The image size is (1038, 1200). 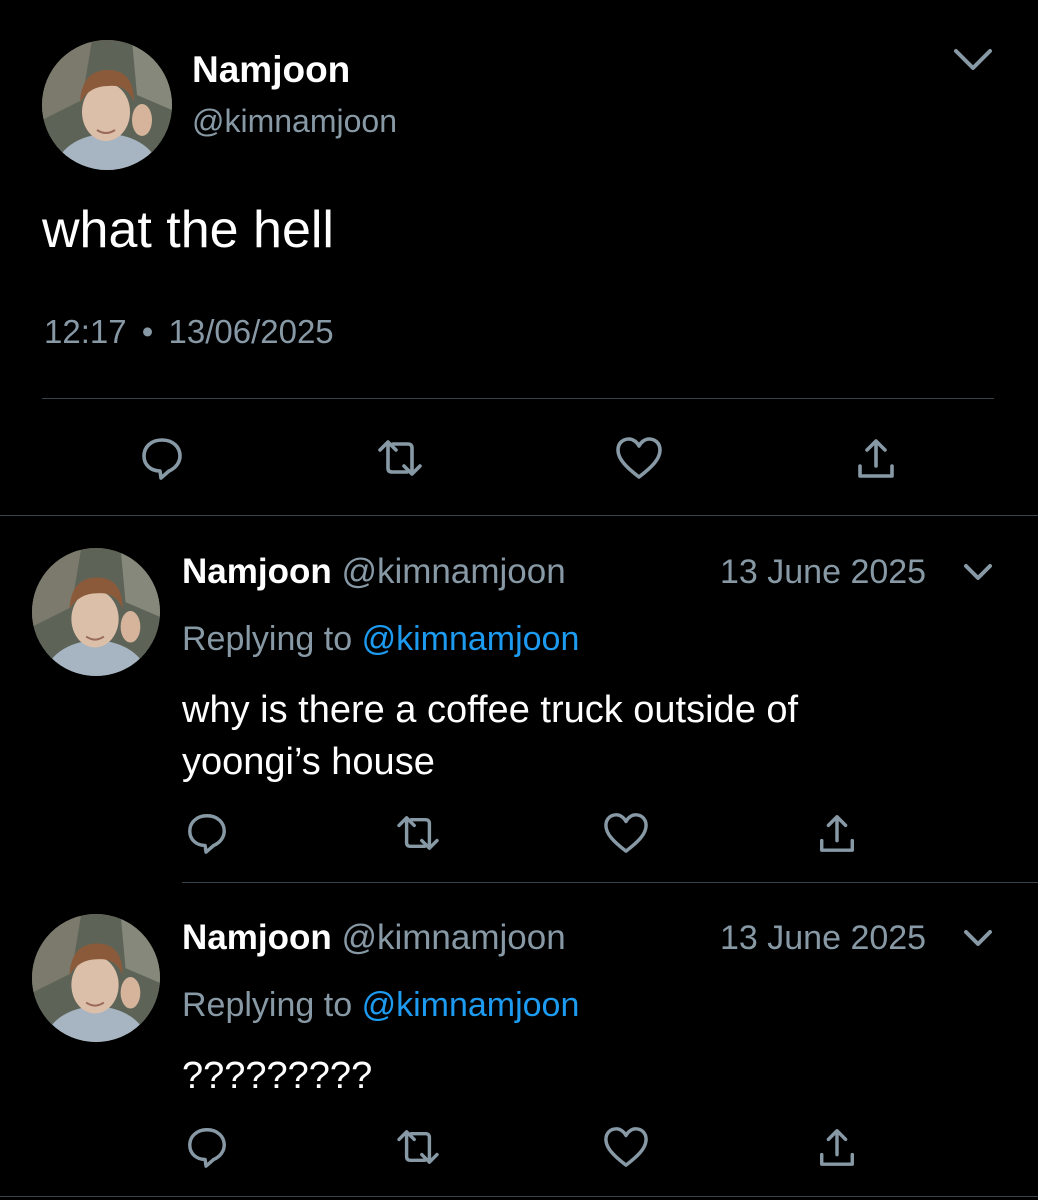 What do you see at coordinates (188, 230) in the screenshot?
I see `tweet-text: what the hell` at bounding box center [188, 230].